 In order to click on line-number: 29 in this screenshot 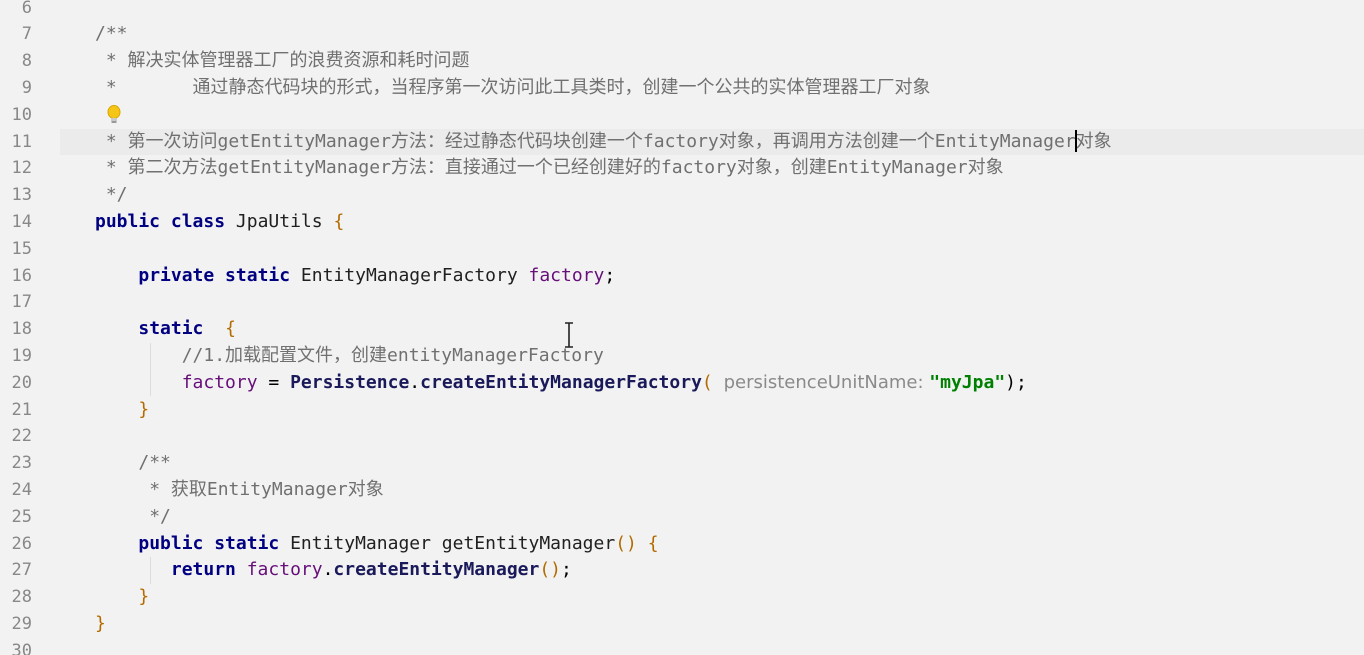, I will do `click(21, 623)`.